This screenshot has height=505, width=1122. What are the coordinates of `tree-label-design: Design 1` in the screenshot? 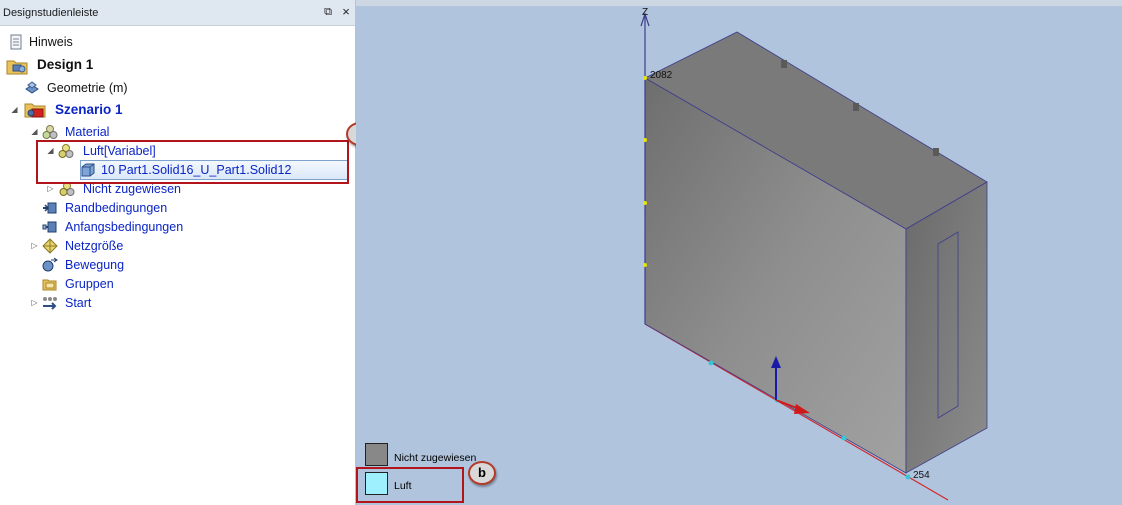 It's located at (65, 64).